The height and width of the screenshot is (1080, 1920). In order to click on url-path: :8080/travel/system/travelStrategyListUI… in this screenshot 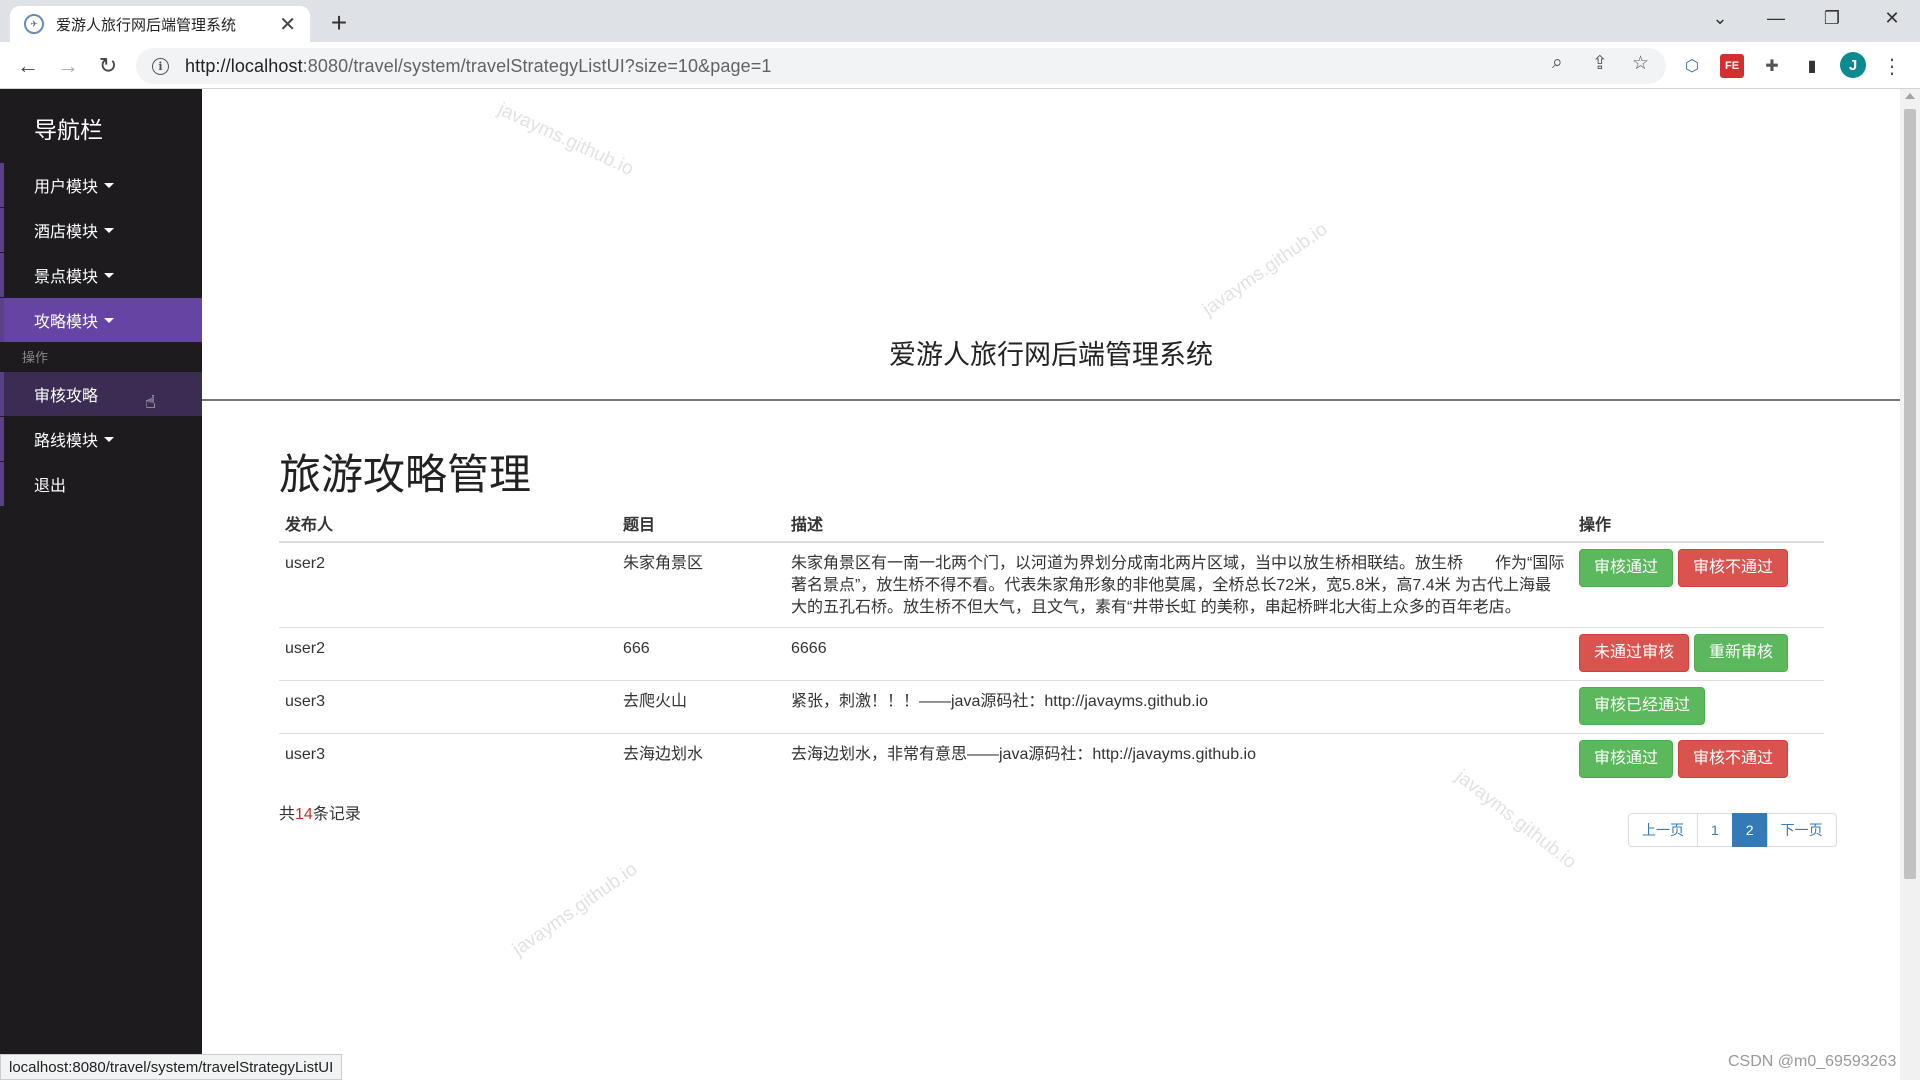, I will do `click(537, 65)`.